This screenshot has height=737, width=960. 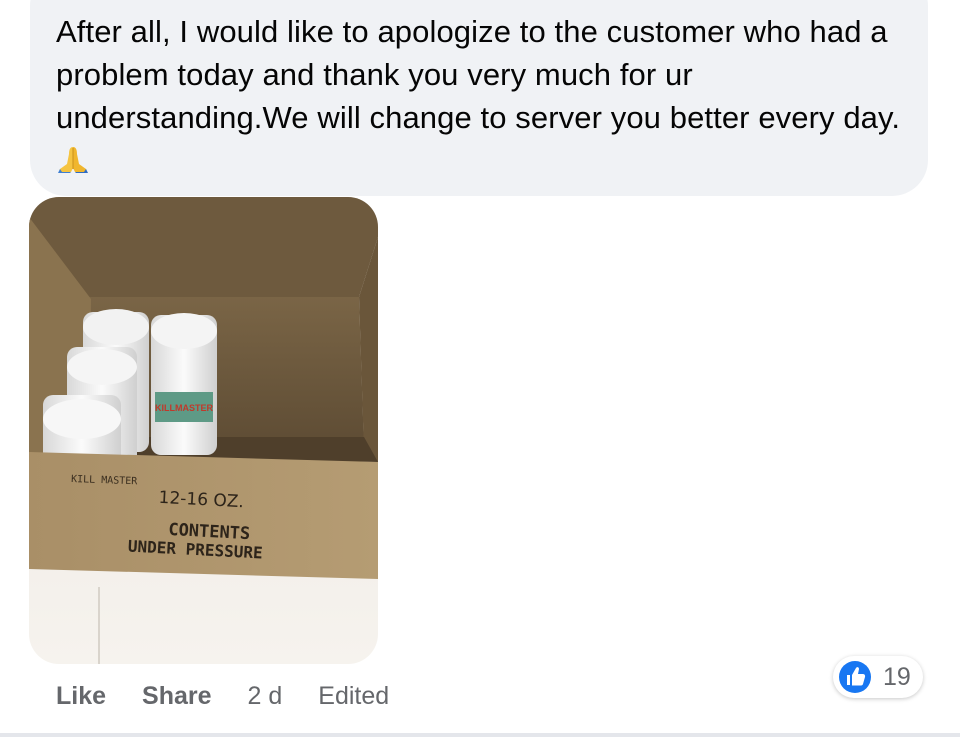 I want to click on edited-label: Edited, so click(x=353, y=696).